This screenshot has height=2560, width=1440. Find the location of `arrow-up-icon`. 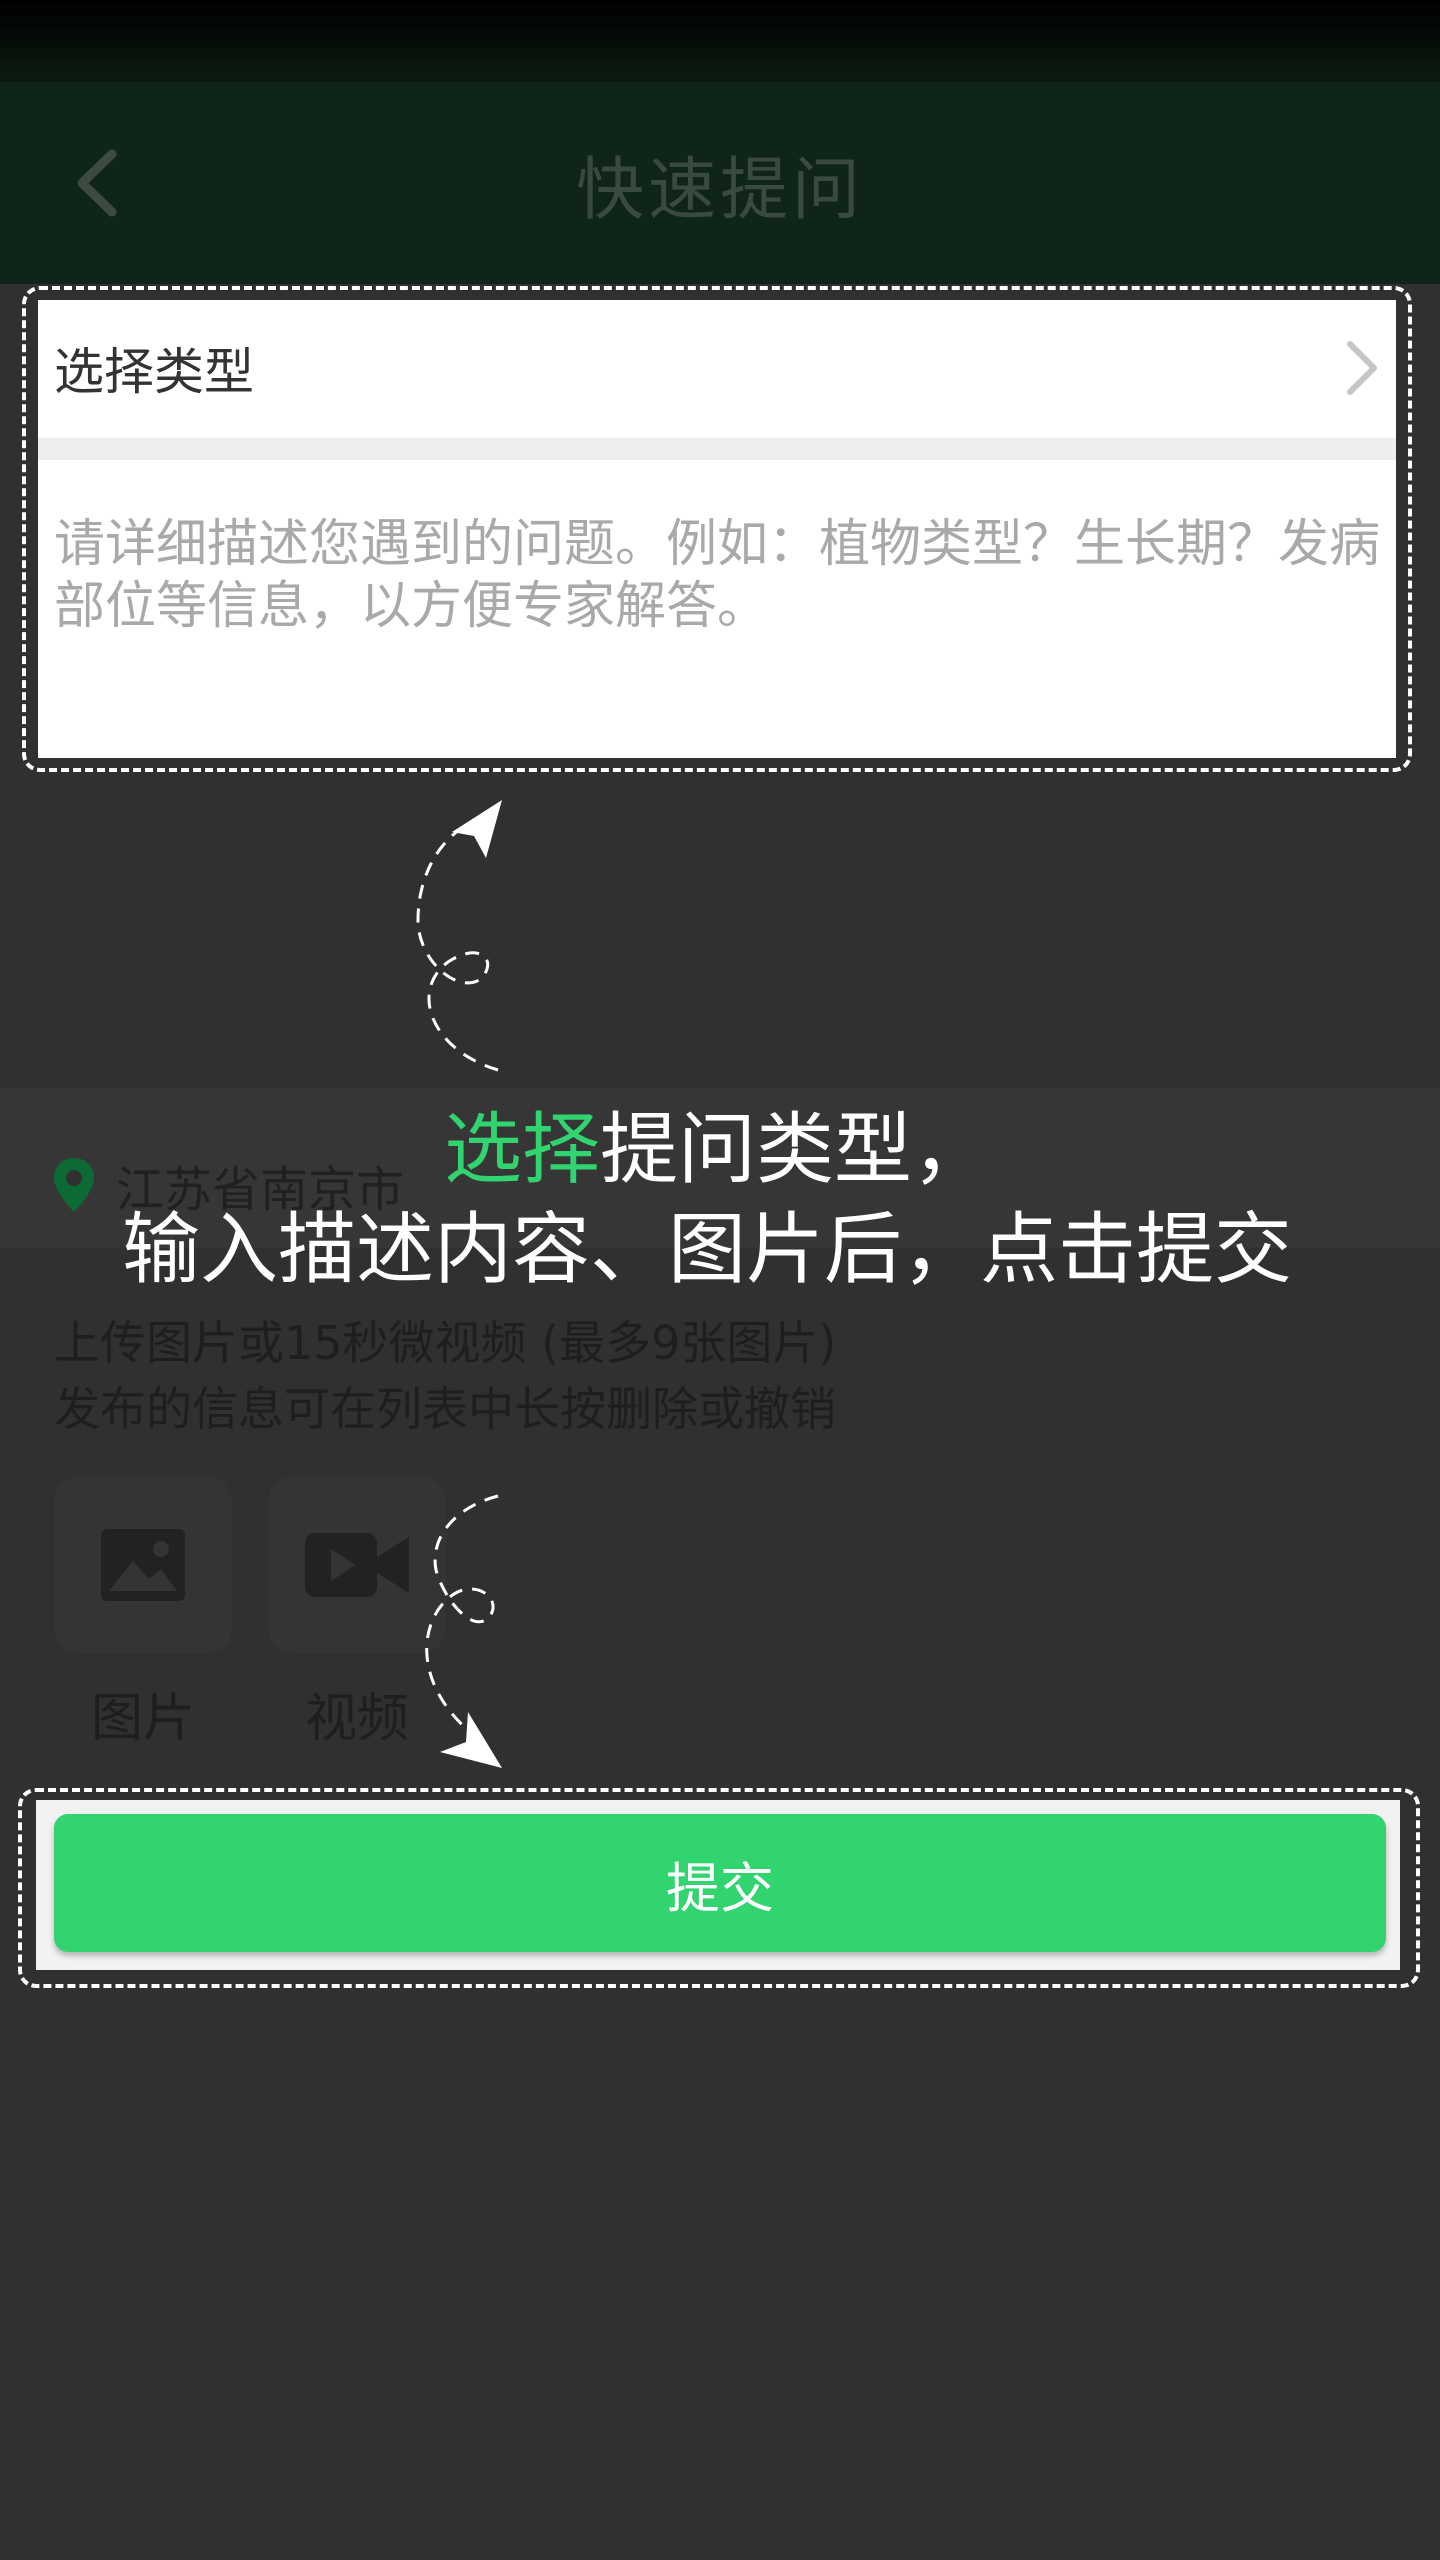

arrow-up-icon is located at coordinates (459, 936).